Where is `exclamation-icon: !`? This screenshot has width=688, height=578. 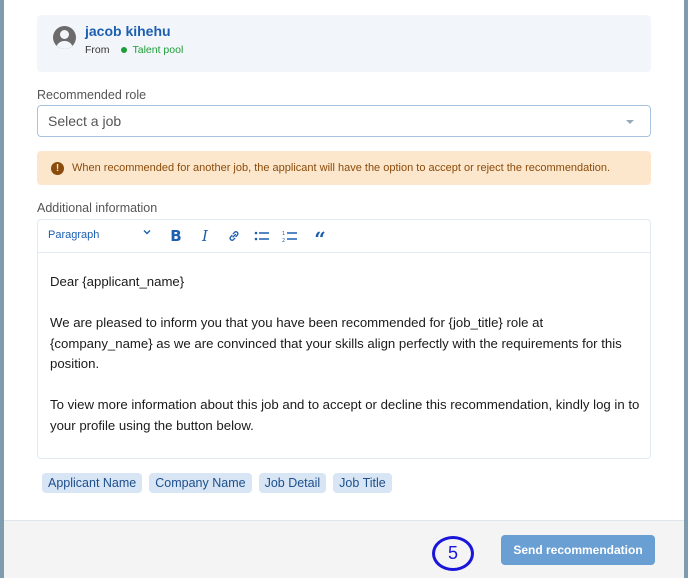 exclamation-icon: ! is located at coordinates (57, 168).